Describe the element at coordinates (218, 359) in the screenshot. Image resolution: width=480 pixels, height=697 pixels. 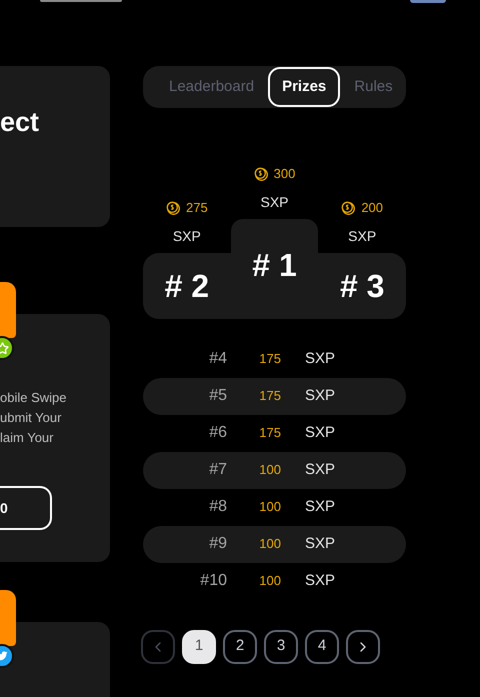
I see `rank-label: #4` at that location.